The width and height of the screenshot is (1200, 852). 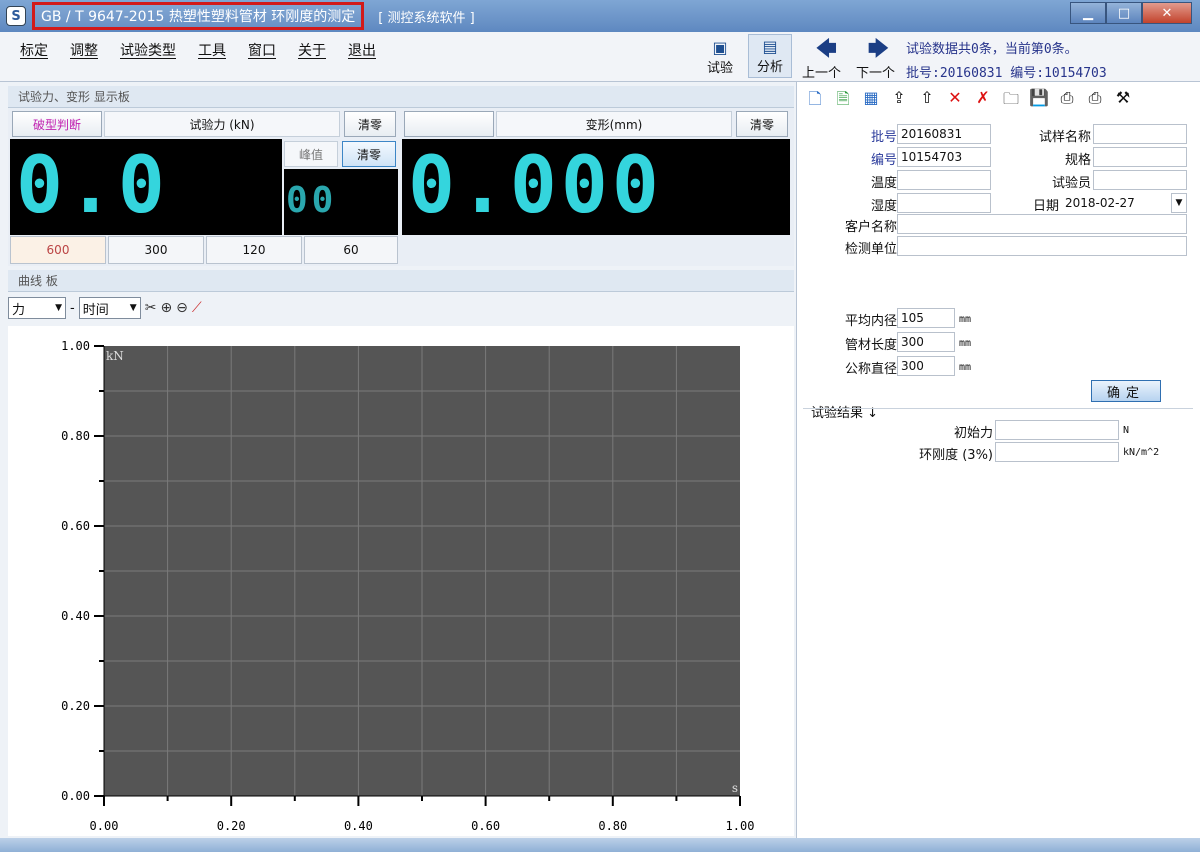 What do you see at coordinates (351, 250) in the screenshot?
I see `range-60-button: 60` at bounding box center [351, 250].